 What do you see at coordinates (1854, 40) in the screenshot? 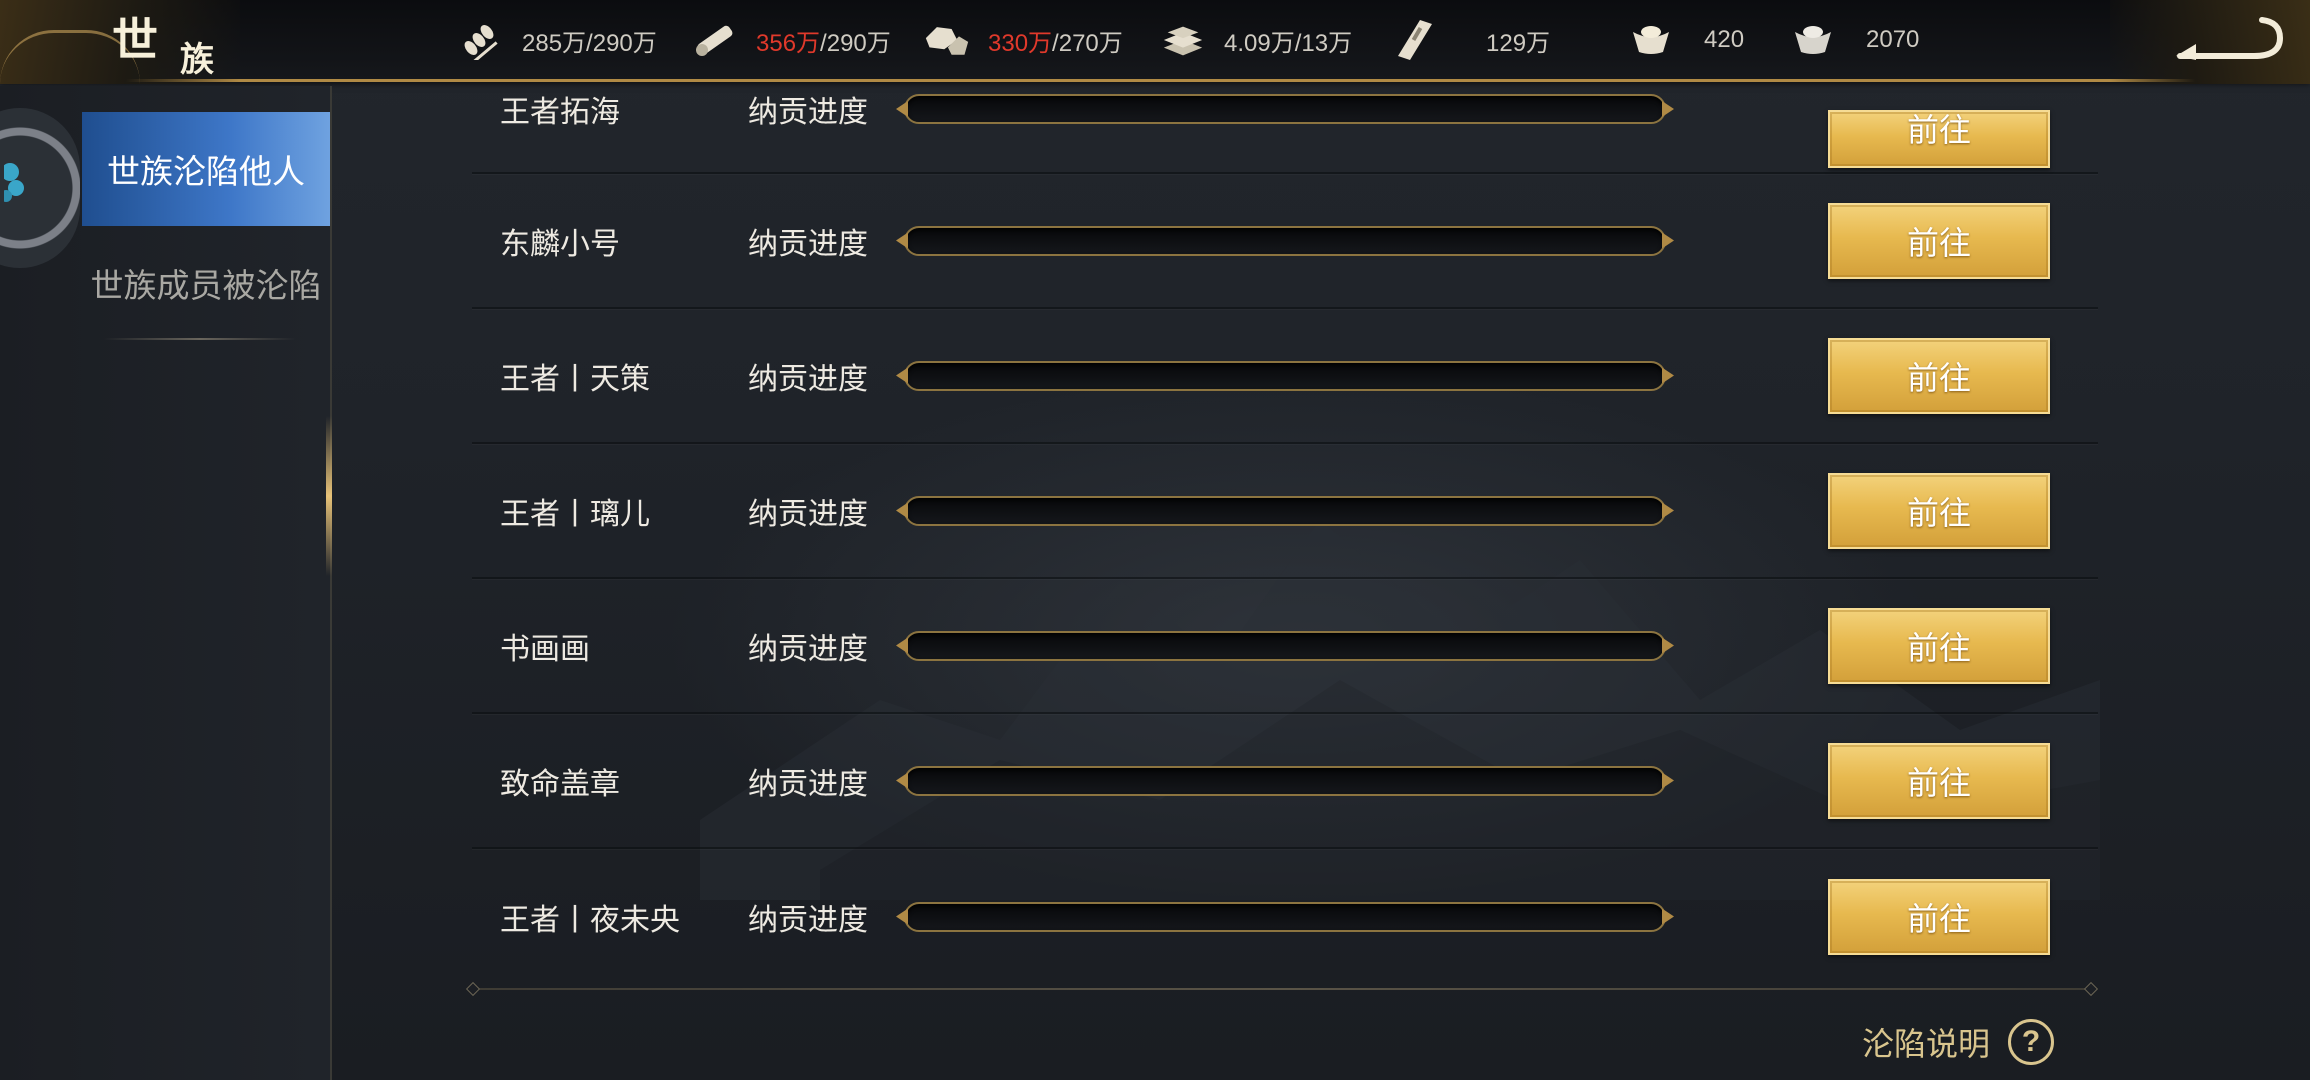
I see `resource-silver: 2070` at bounding box center [1854, 40].